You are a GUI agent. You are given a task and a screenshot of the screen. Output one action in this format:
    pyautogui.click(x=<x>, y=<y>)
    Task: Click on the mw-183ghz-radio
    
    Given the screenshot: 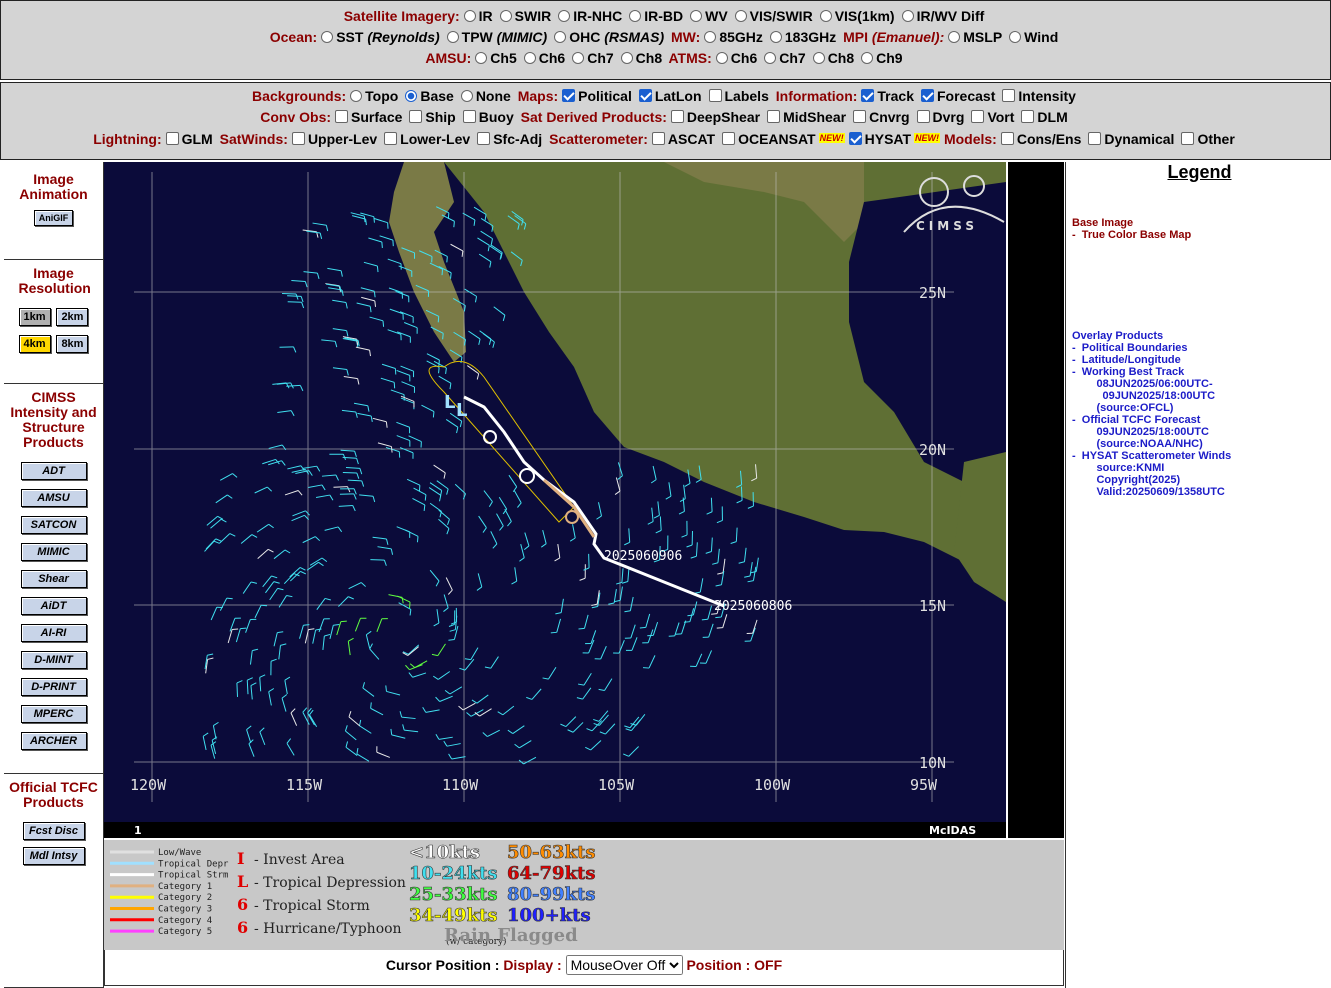 What is the action you would take?
    pyautogui.click(x=775, y=37)
    